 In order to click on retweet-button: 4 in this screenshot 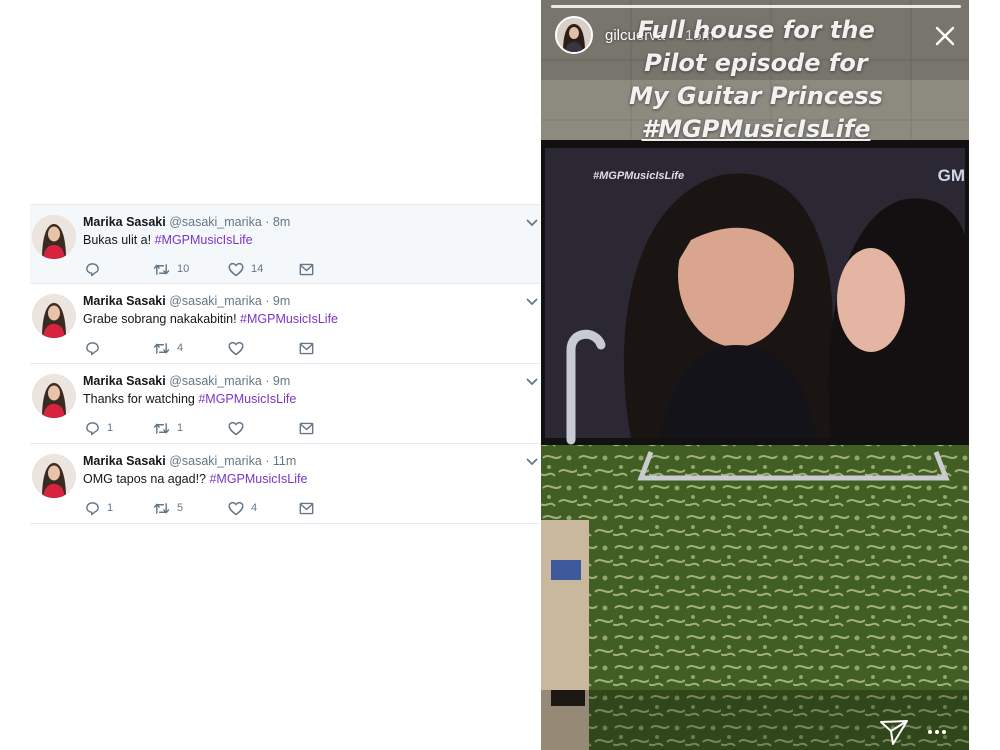, I will do `click(168, 348)`.